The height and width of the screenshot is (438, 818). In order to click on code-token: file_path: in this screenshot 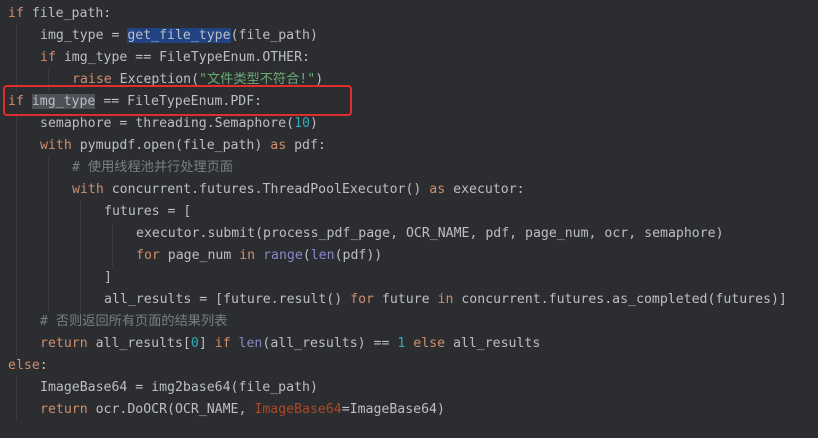, I will do `click(67, 13)`.